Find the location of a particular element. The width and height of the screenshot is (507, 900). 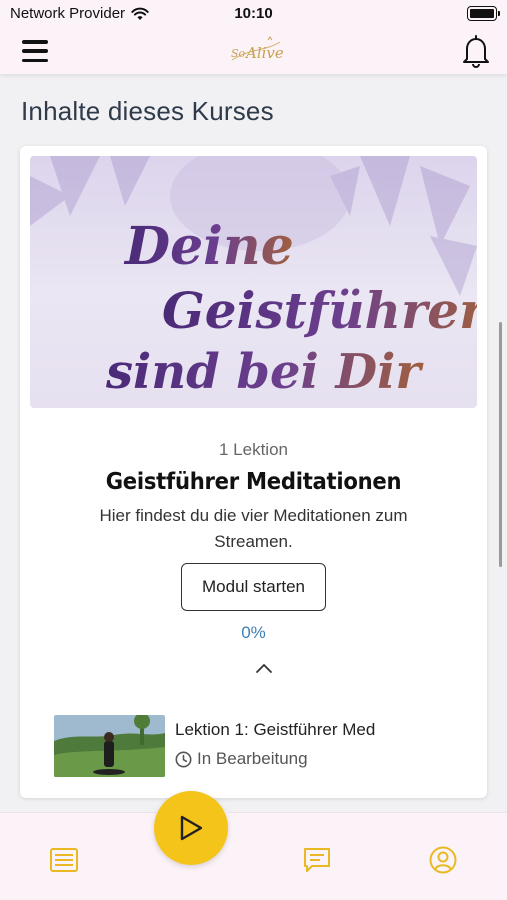

progress-percent: 0% is located at coordinates (253, 632).